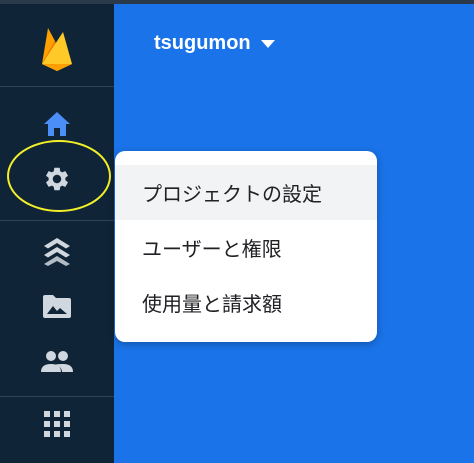 The image size is (474, 463). I want to click on menu-item-label: ユーザーと権限, so click(212, 249).